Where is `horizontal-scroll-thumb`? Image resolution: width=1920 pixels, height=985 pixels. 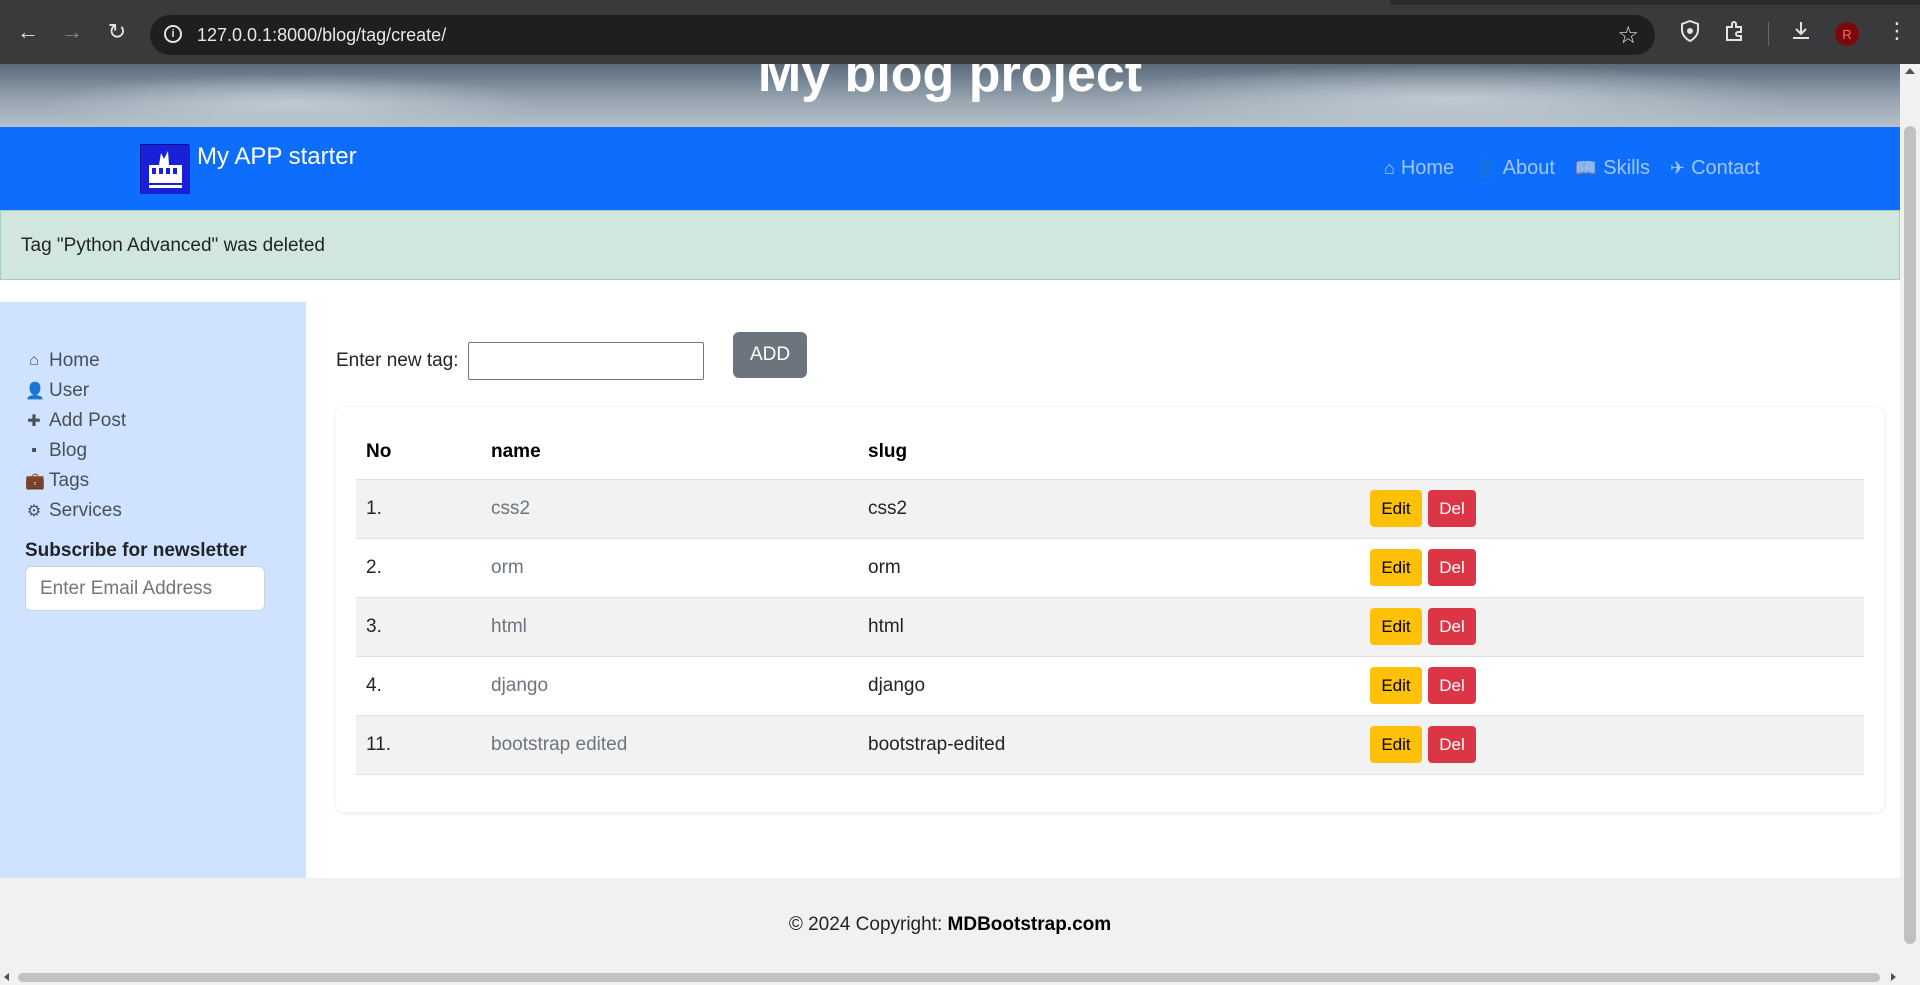 horizontal-scroll-thumb is located at coordinates (949, 977).